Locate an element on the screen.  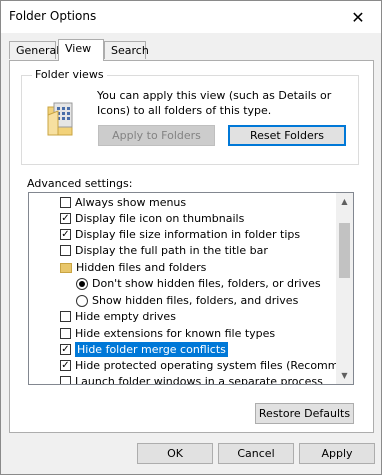
folder-icon is located at coordinates (66, 267).